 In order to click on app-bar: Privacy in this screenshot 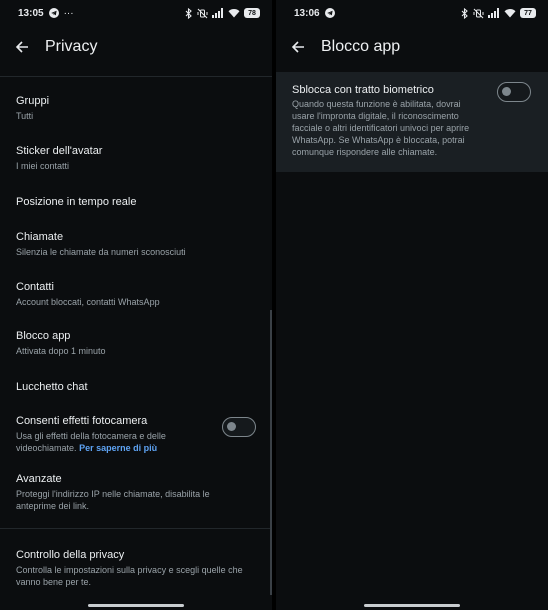, I will do `click(136, 47)`.